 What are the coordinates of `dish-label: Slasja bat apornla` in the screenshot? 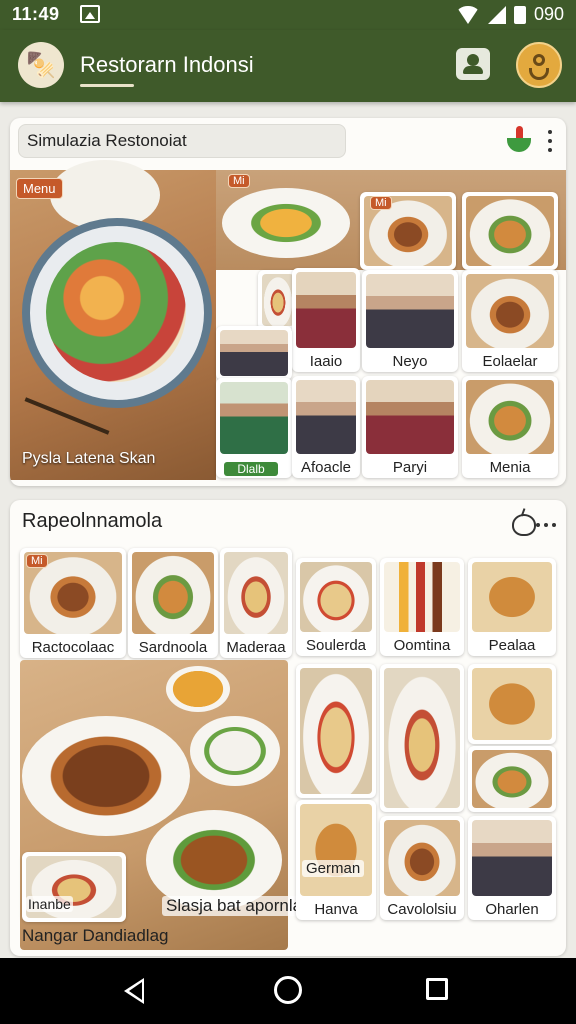 It's located at (234, 906).